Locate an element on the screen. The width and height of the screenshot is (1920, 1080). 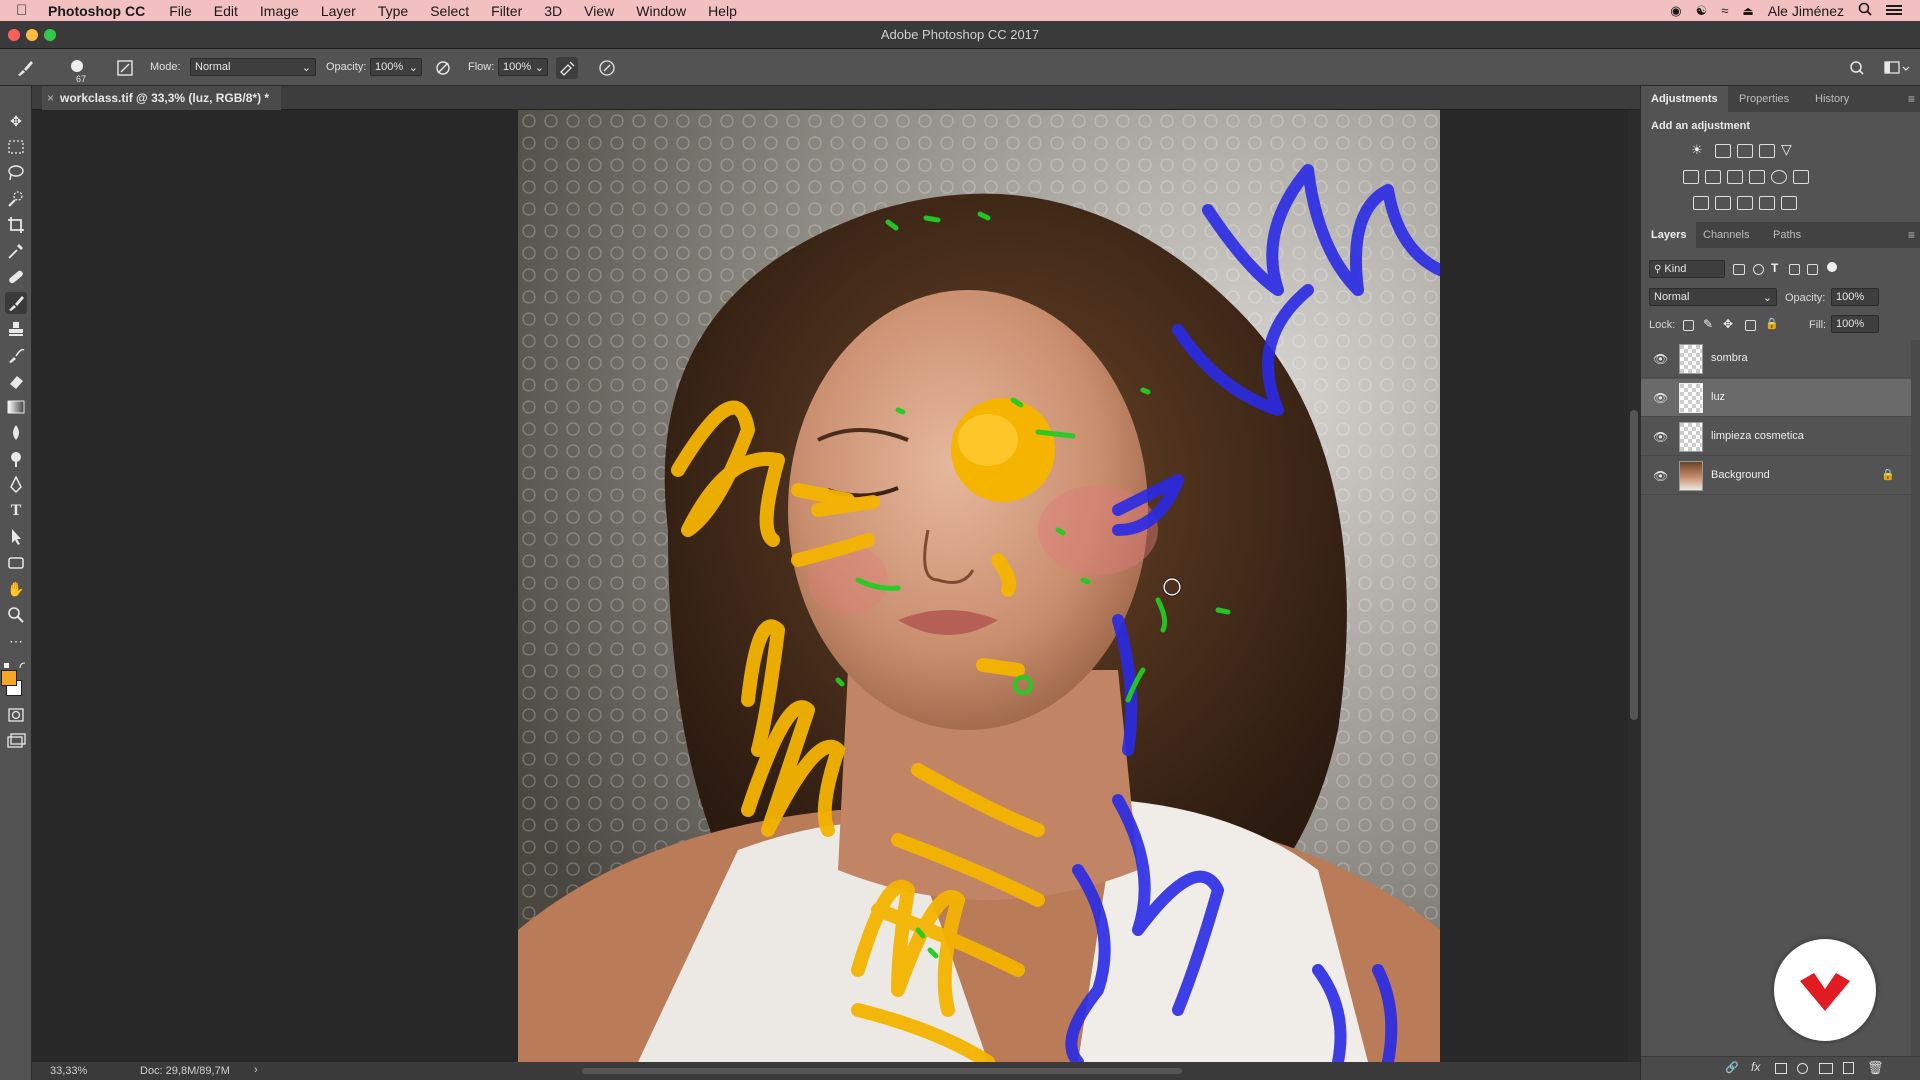
document-tab: × workclass.tif @ 33,3% (luz, RGB/8*) * is located at coordinates (162, 98).